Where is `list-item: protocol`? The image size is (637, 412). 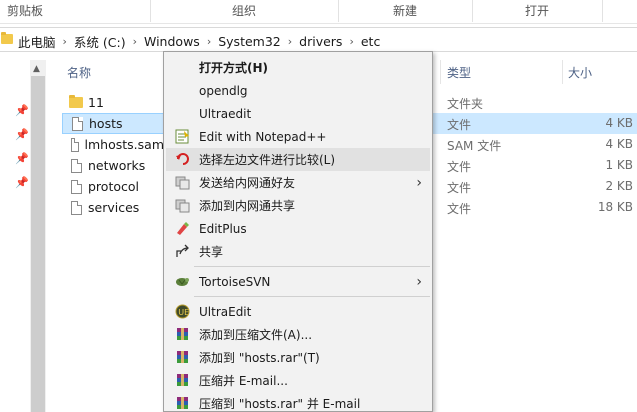
list-item: protocol is located at coordinates (113, 186).